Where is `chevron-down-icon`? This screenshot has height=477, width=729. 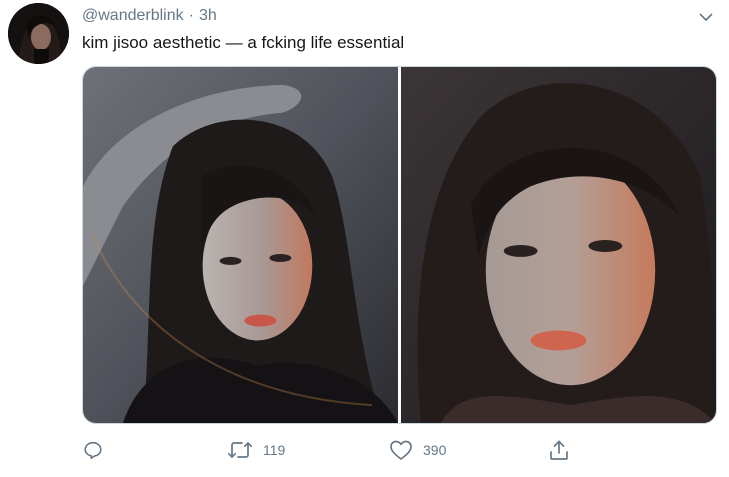
chevron-down-icon is located at coordinates (706, 17).